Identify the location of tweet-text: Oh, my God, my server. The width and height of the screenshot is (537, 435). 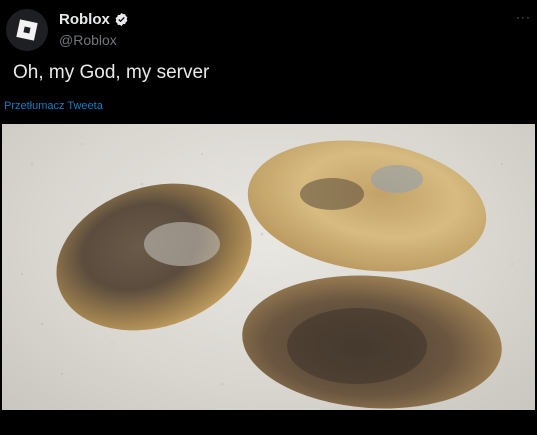
(111, 72).